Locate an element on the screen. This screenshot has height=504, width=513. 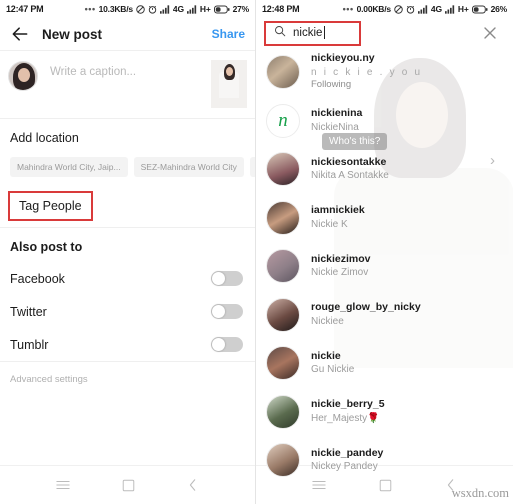
result-username: nickie is located at coordinates (326, 355).